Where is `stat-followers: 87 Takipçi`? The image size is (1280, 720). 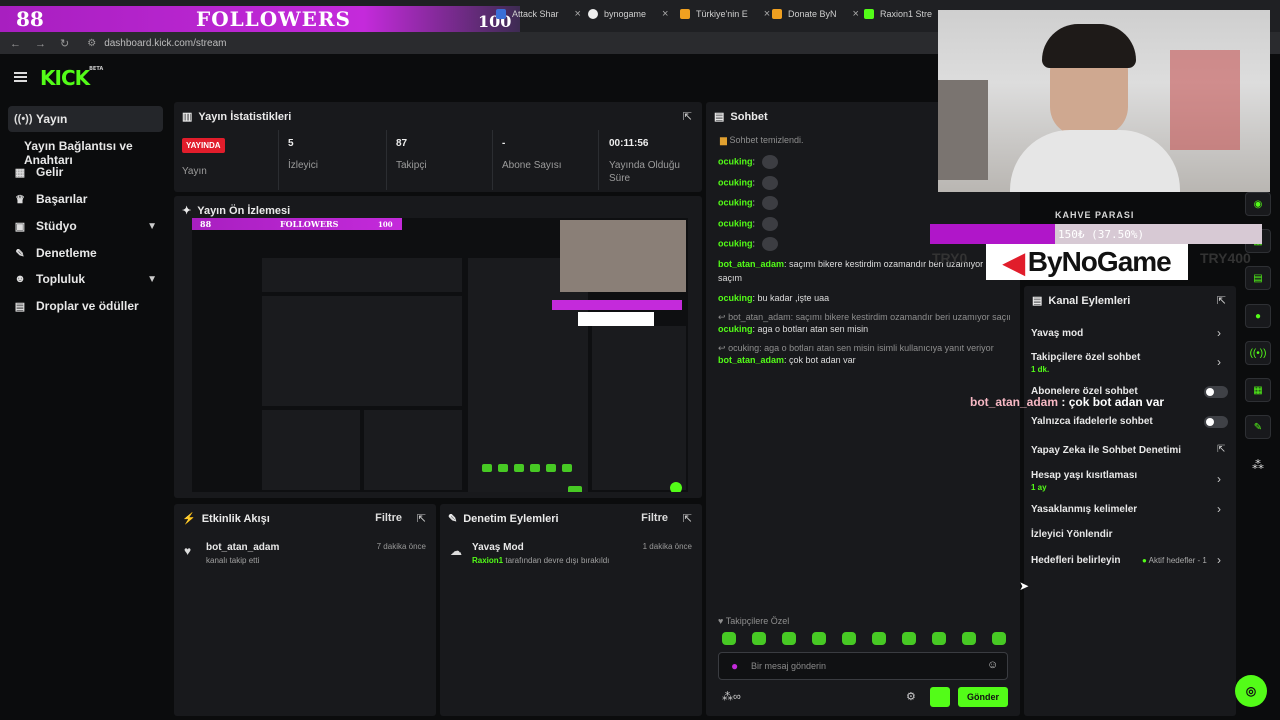 stat-followers: 87 Takipçi is located at coordinates (411, 154).